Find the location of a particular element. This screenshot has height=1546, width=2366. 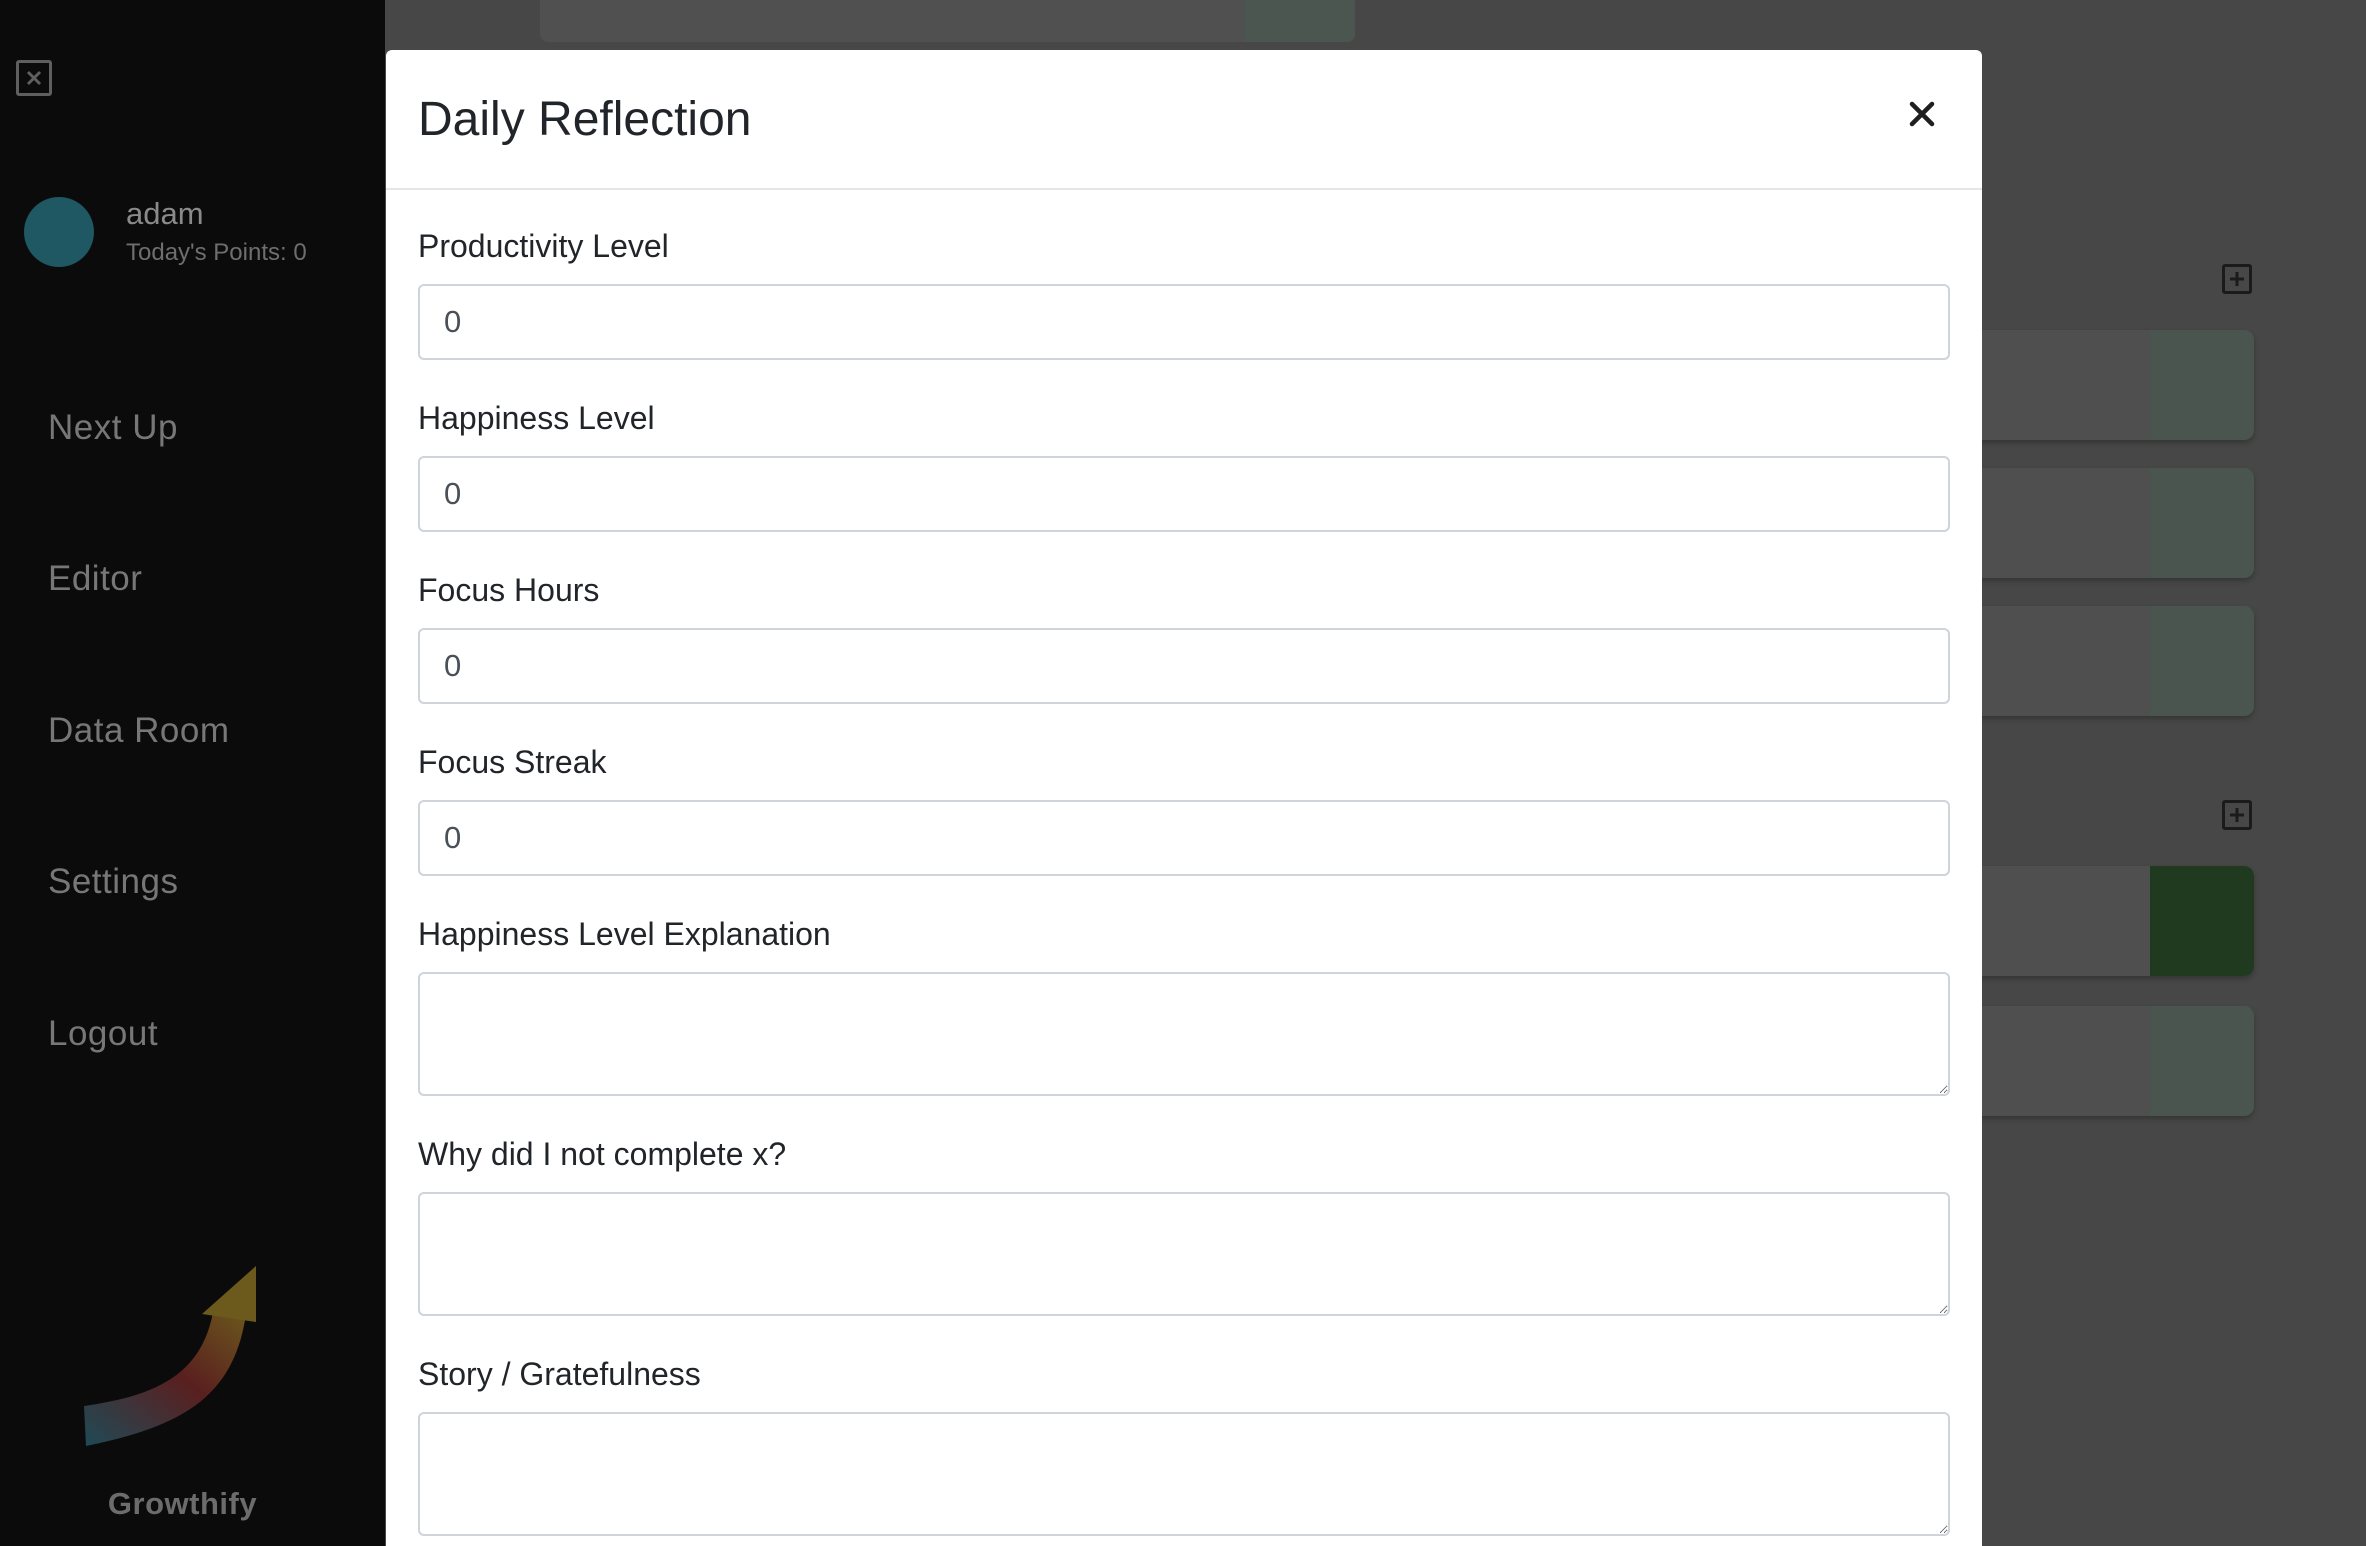

add-habit-icon is located at coordinates (2237, 815).